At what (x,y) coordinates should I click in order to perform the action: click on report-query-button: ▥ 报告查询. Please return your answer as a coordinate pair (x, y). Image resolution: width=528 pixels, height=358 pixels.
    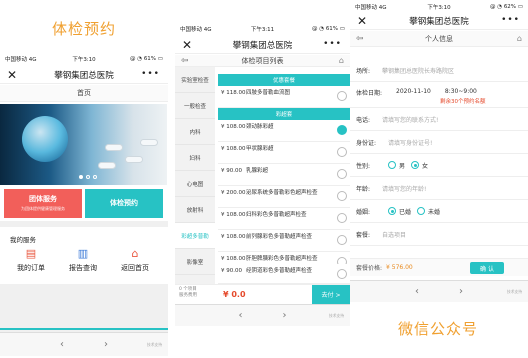
    Looking at the image, I should click on (83, 260).